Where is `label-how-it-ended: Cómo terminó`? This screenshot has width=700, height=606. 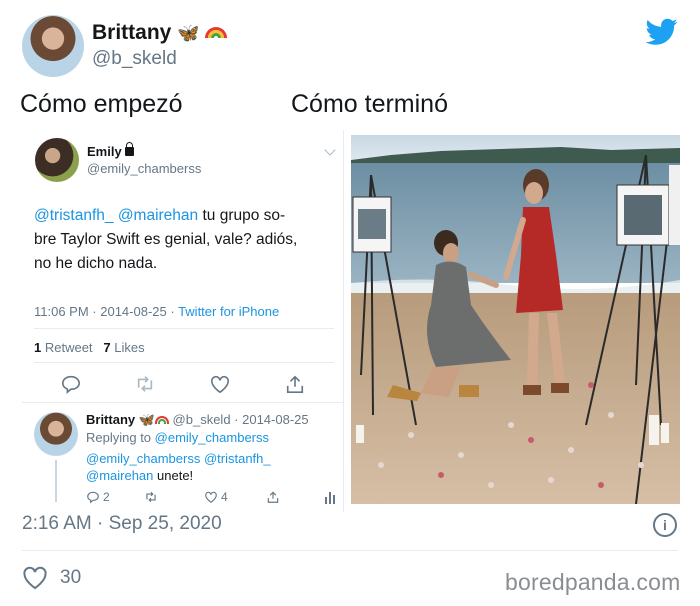
label-how-it-ended: Cómo terminó is located at coordinates (369, 104).